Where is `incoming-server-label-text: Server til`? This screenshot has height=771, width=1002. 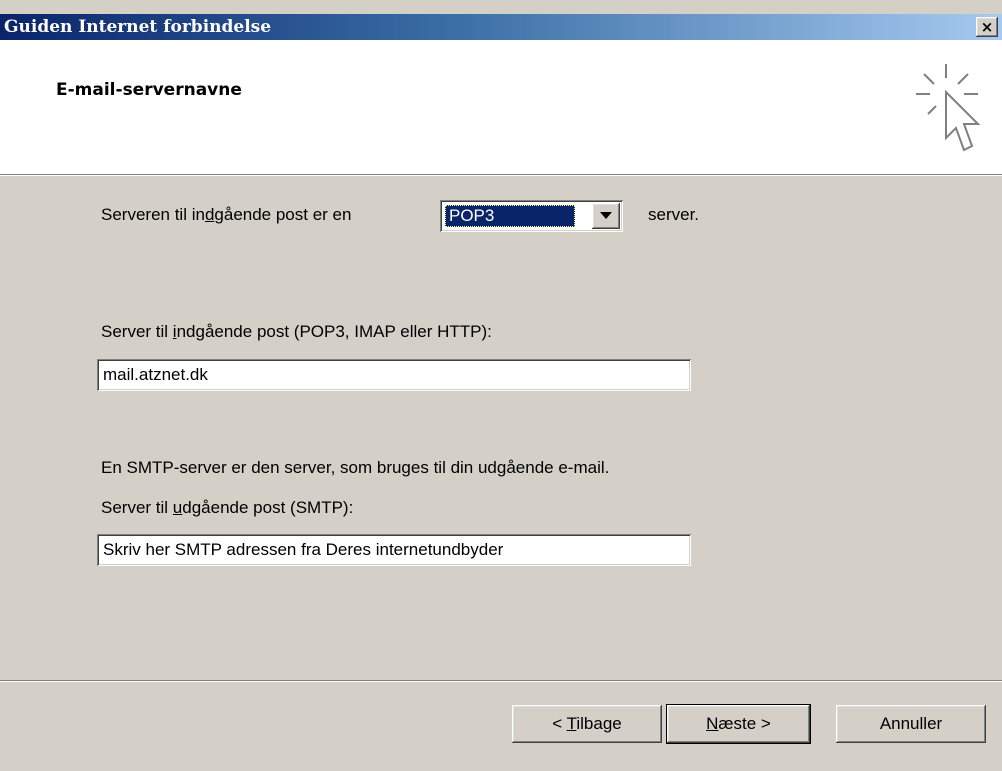 incoming-server-label-text: Server til is located at coordinates (137, 331).